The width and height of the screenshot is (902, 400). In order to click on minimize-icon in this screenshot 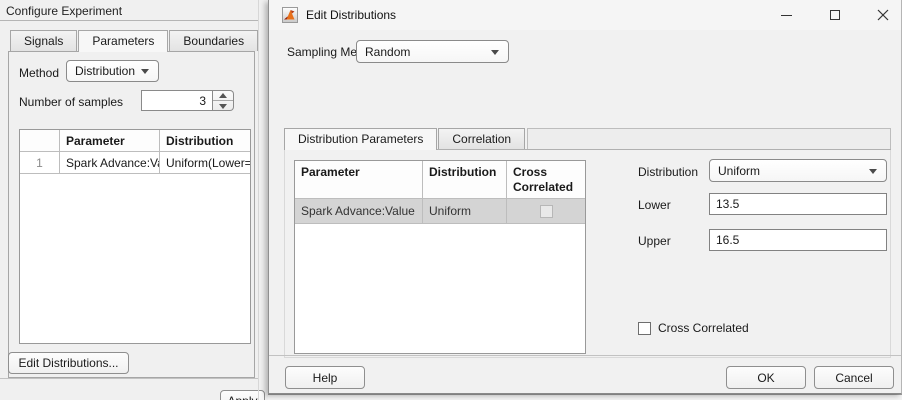, I will do `click(786, 15)`.